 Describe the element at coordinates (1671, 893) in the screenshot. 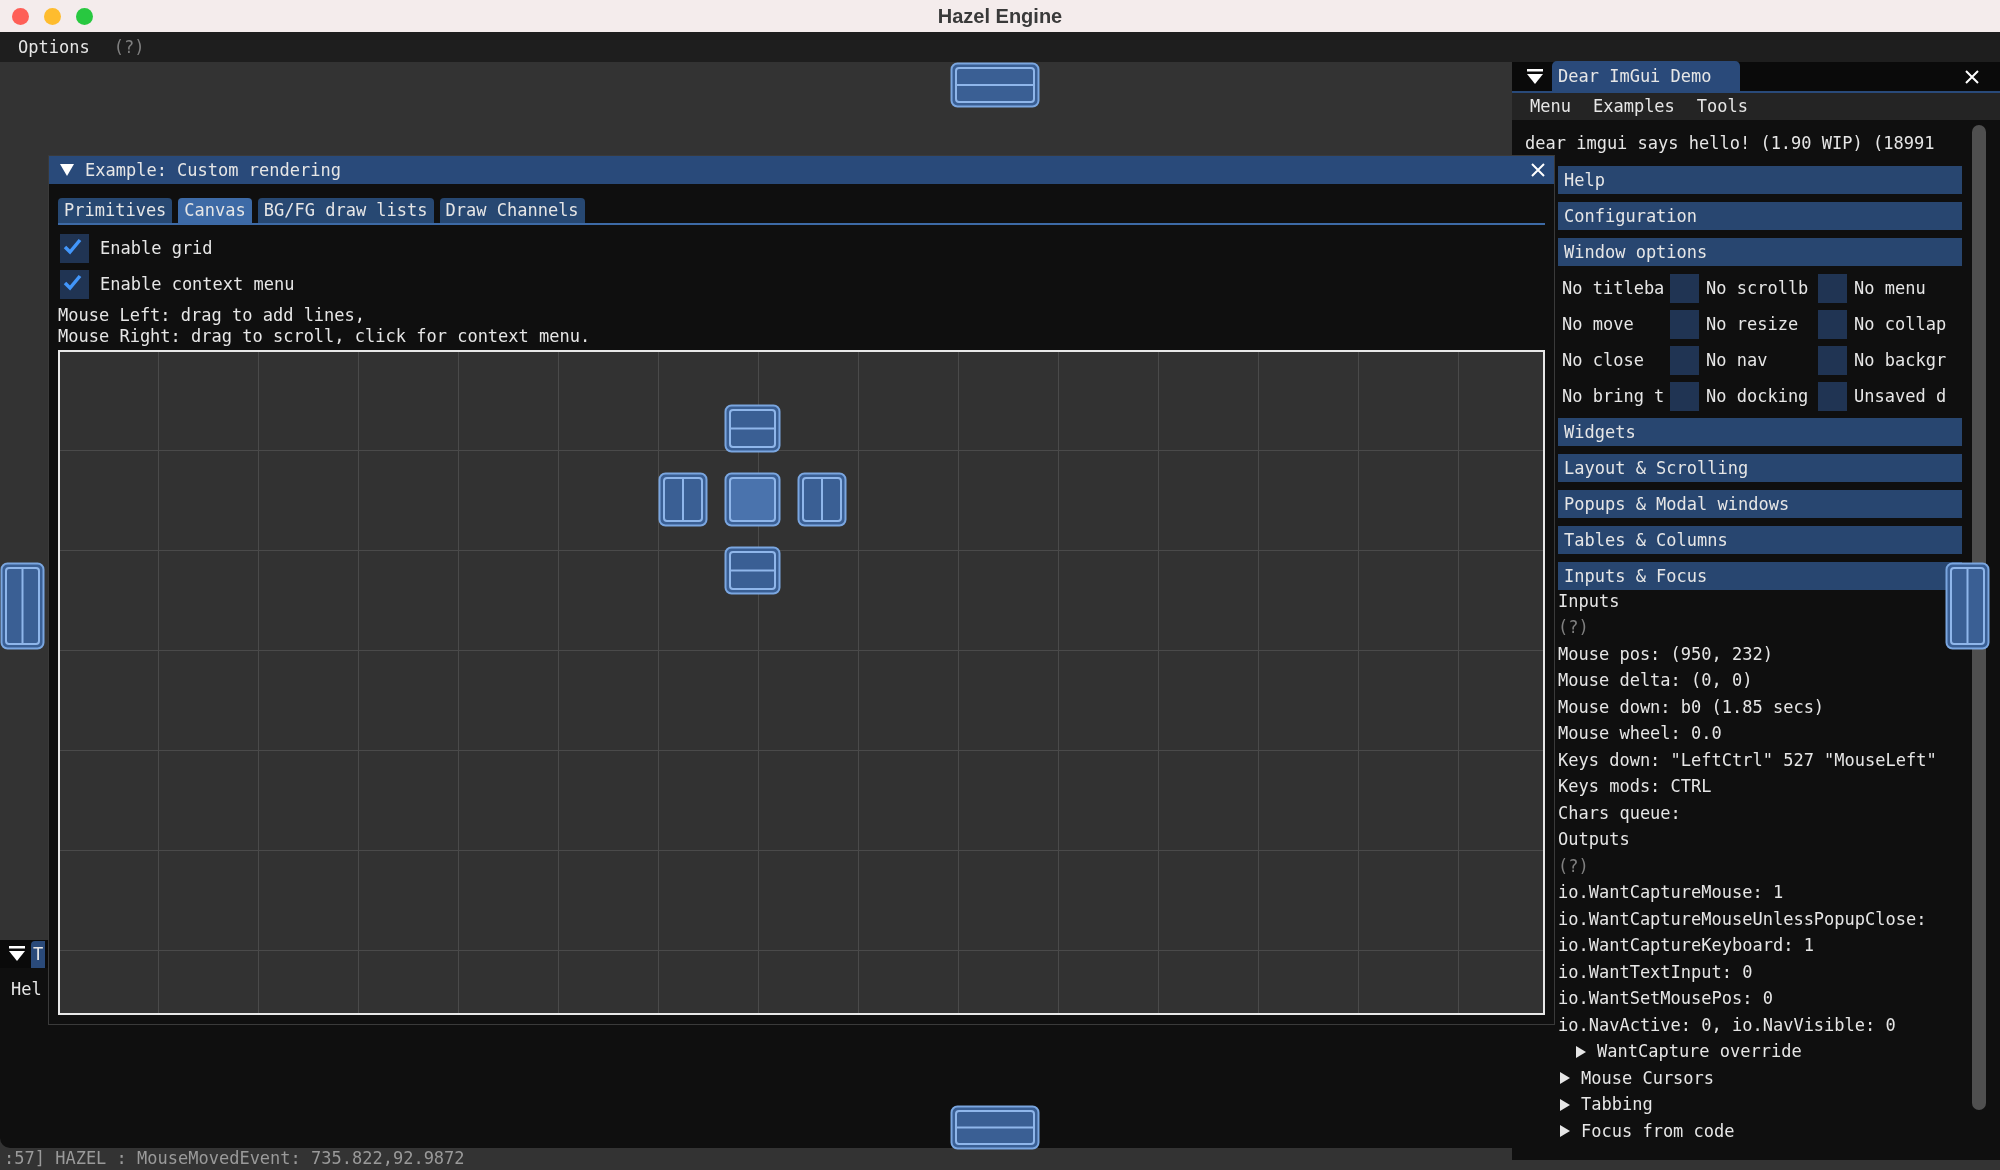

I see `info-text: io.WantCaptureMouse: 1` at that location.